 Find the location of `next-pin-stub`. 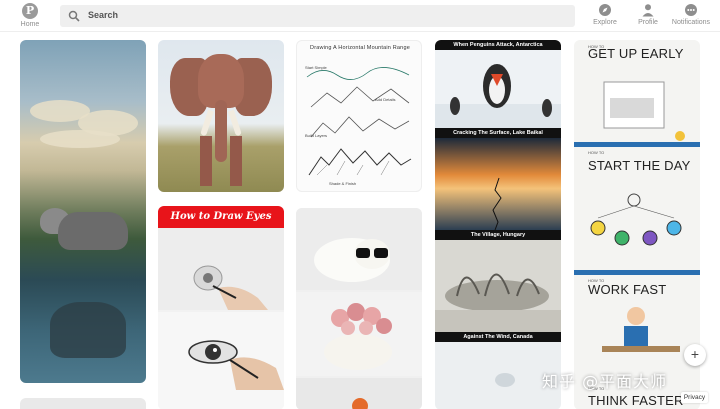

next-pin-stub is located at coordinates (83, 403).